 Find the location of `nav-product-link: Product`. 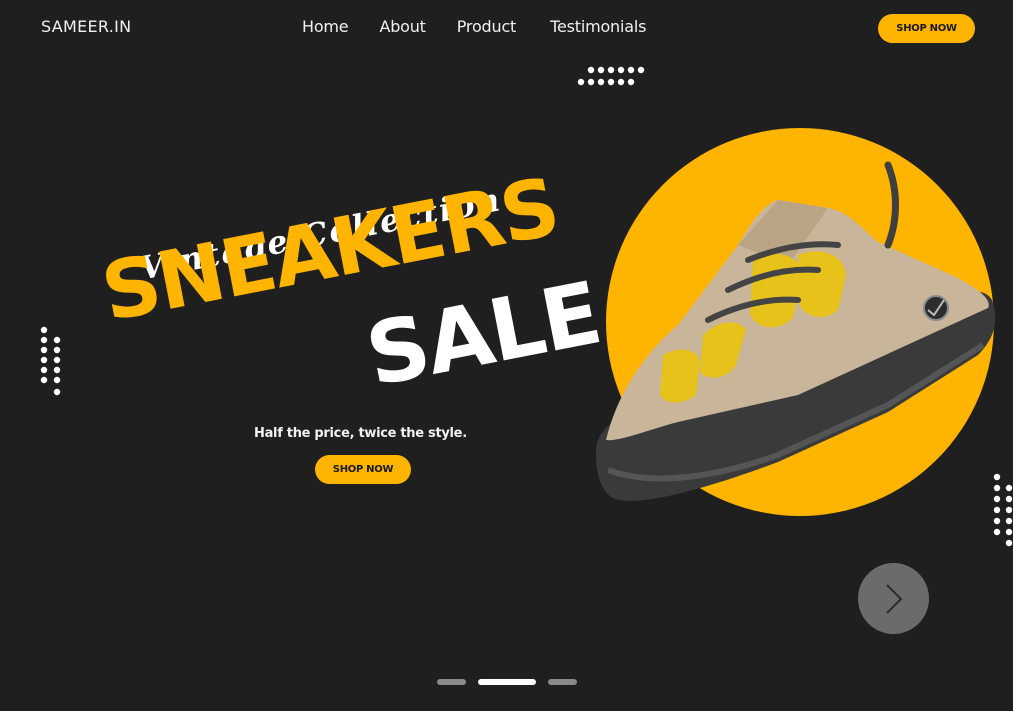

nav-product-link: Product is located at coordinates (487, 26).